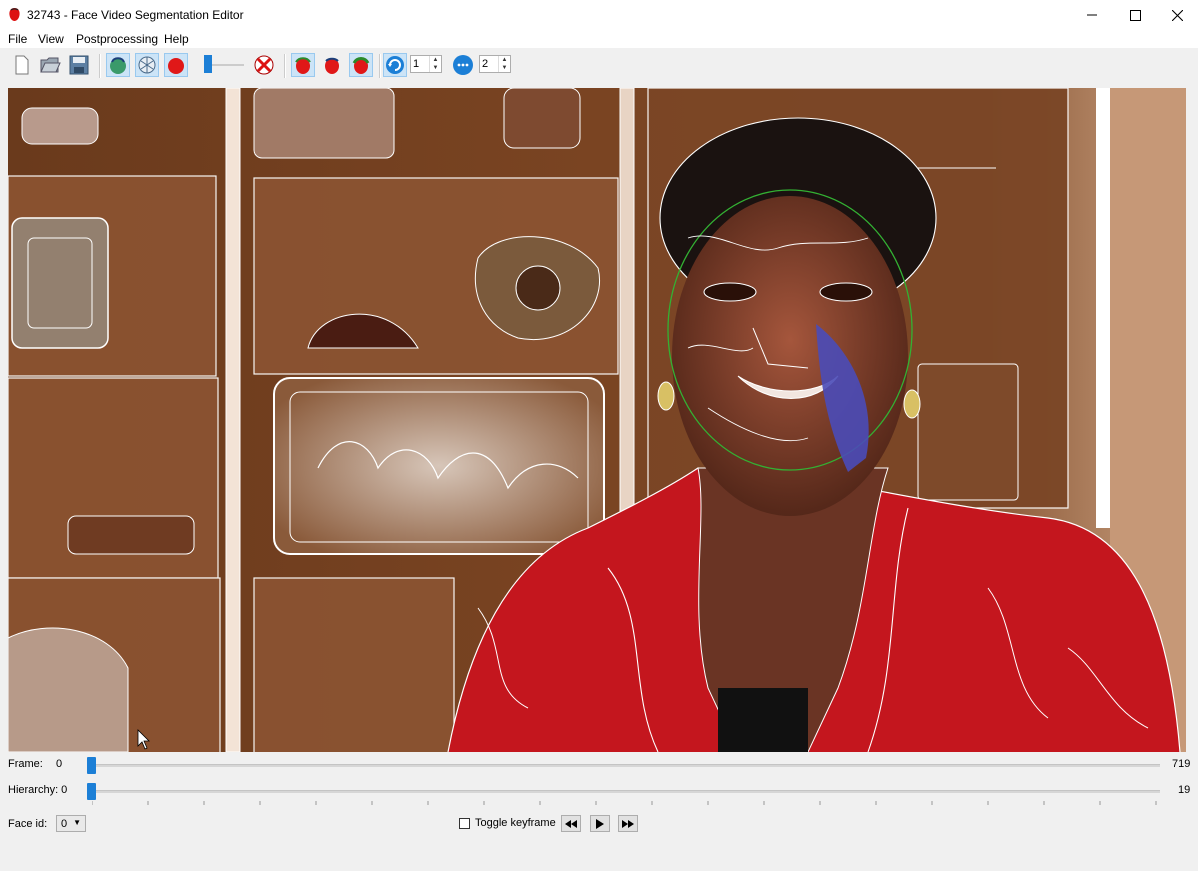  I want to click on previous-keyframe-button, so click(571, 823).